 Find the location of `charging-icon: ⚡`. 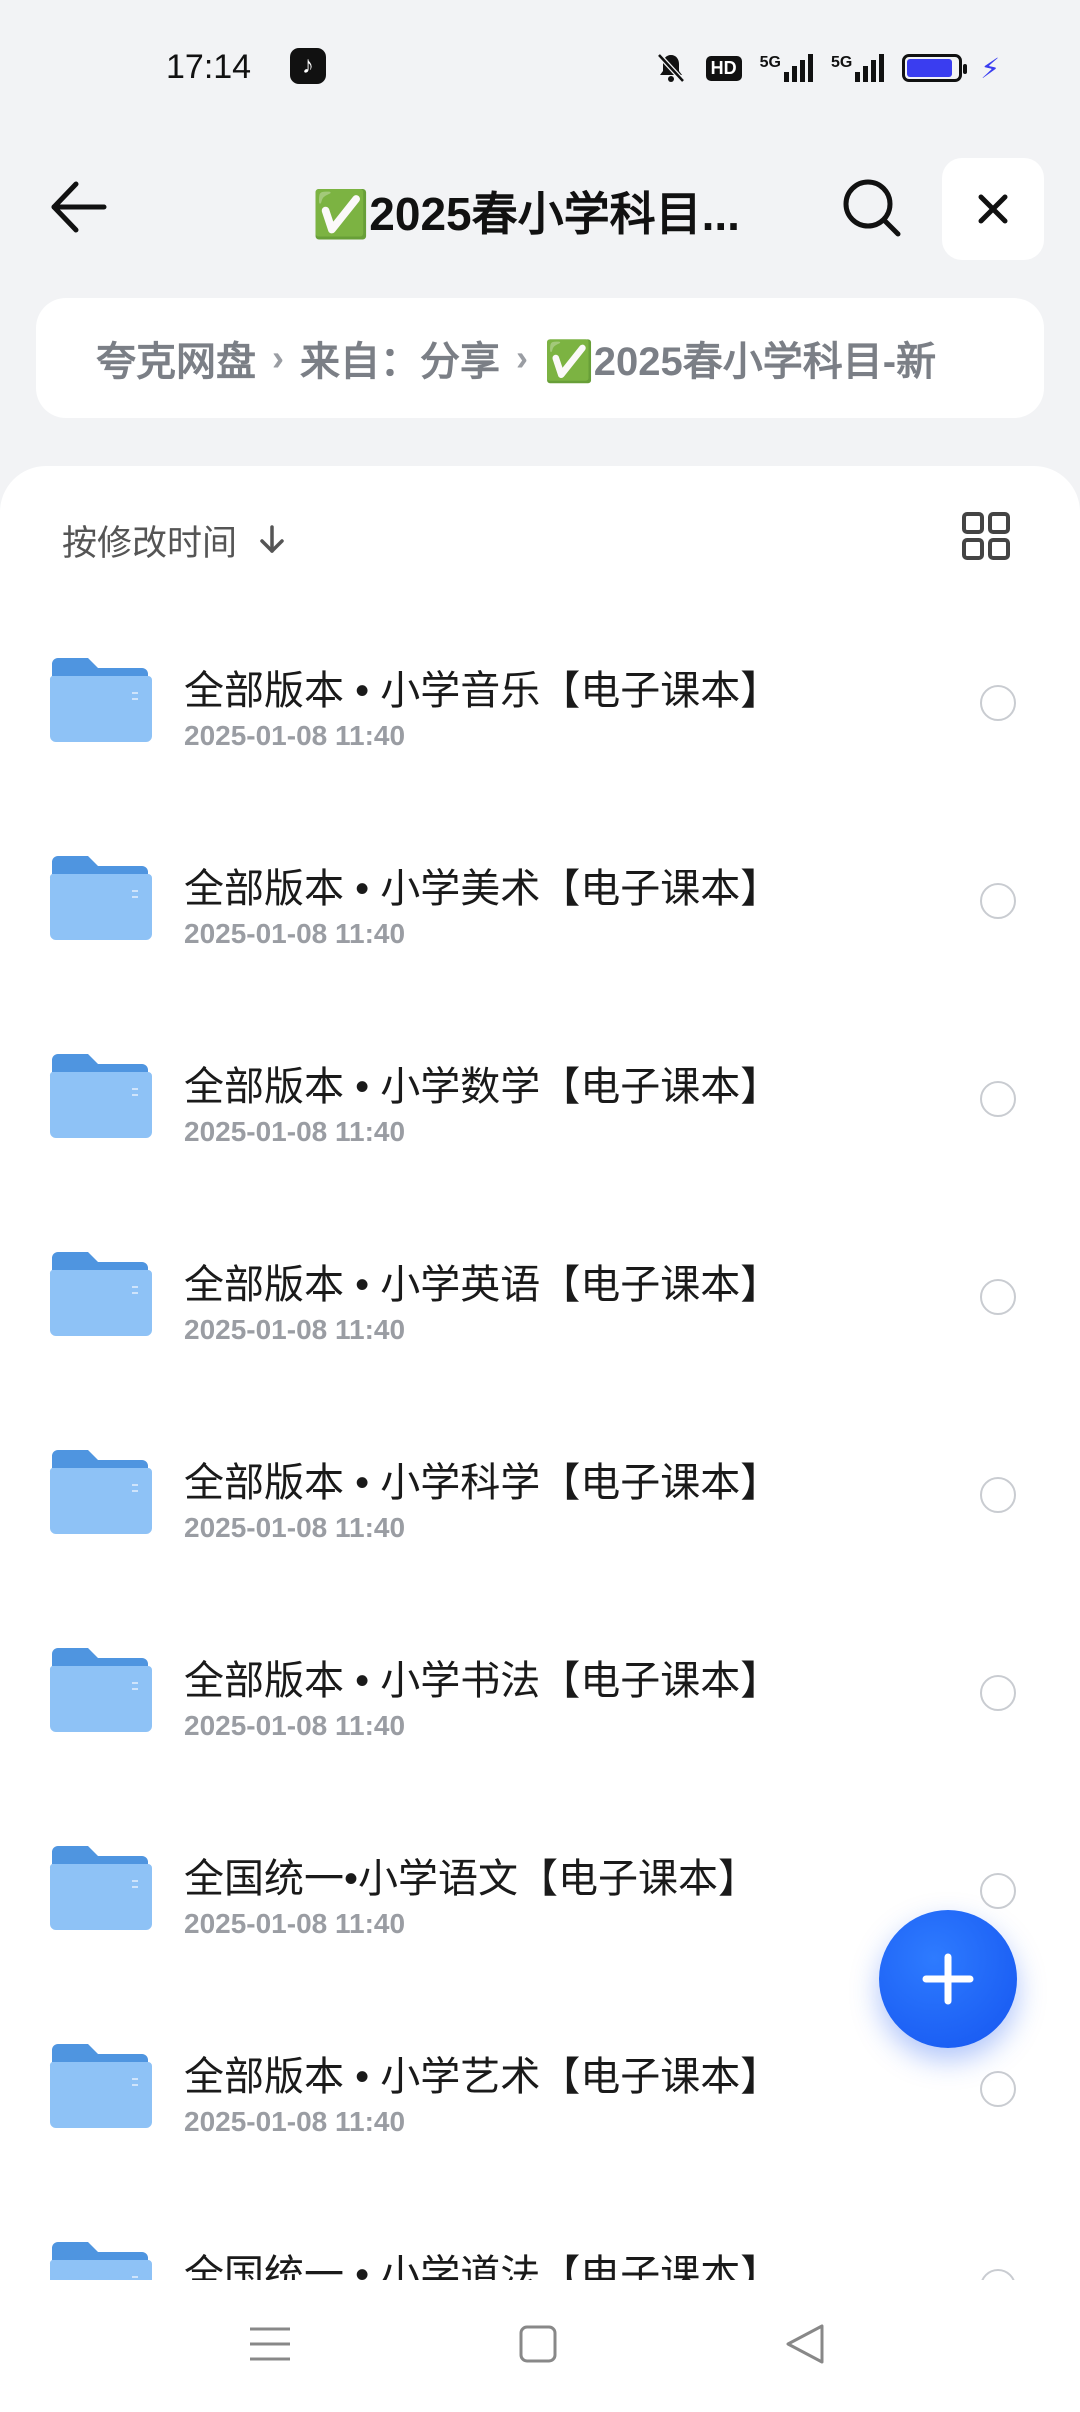

charging-icon: ⚡ is located at coordinates (990, 68).